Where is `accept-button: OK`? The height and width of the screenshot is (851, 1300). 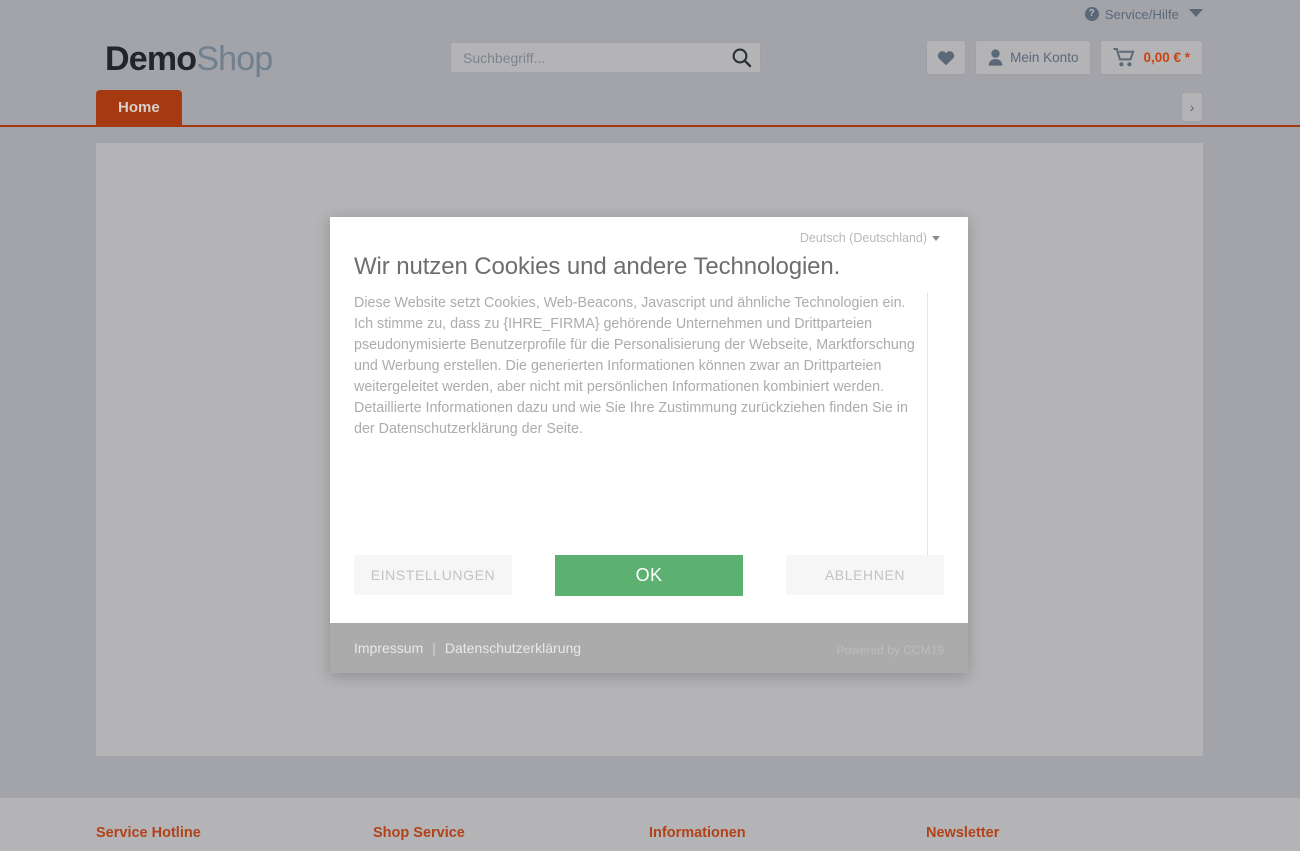 accept-button: OK is located at coordinates (649, 575).